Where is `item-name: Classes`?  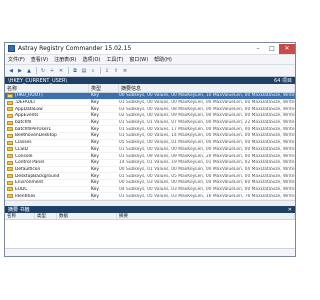 item-name: Classes is located at coordinates (23, 143).